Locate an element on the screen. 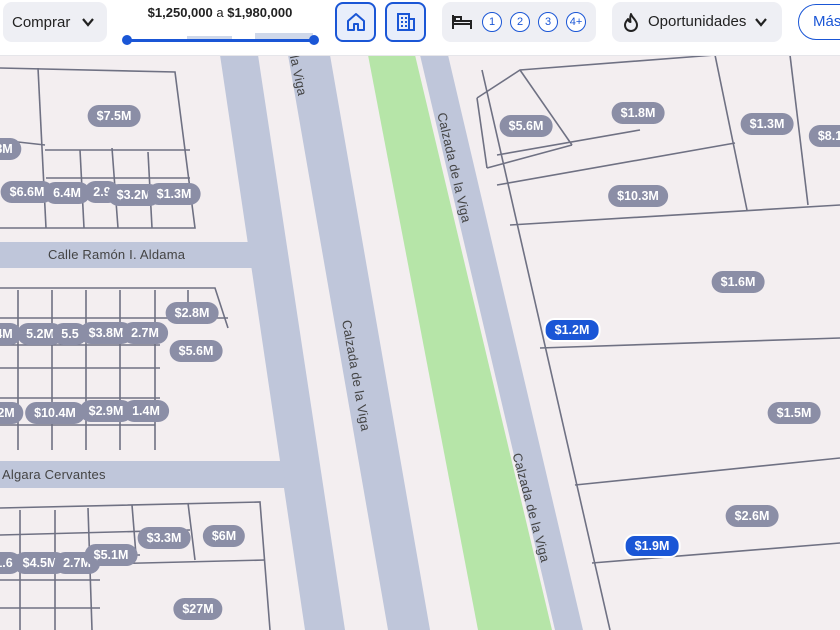 This screenshot has width=840, height=630. price-marker: $1.5M is located at coordinates (794, 413).